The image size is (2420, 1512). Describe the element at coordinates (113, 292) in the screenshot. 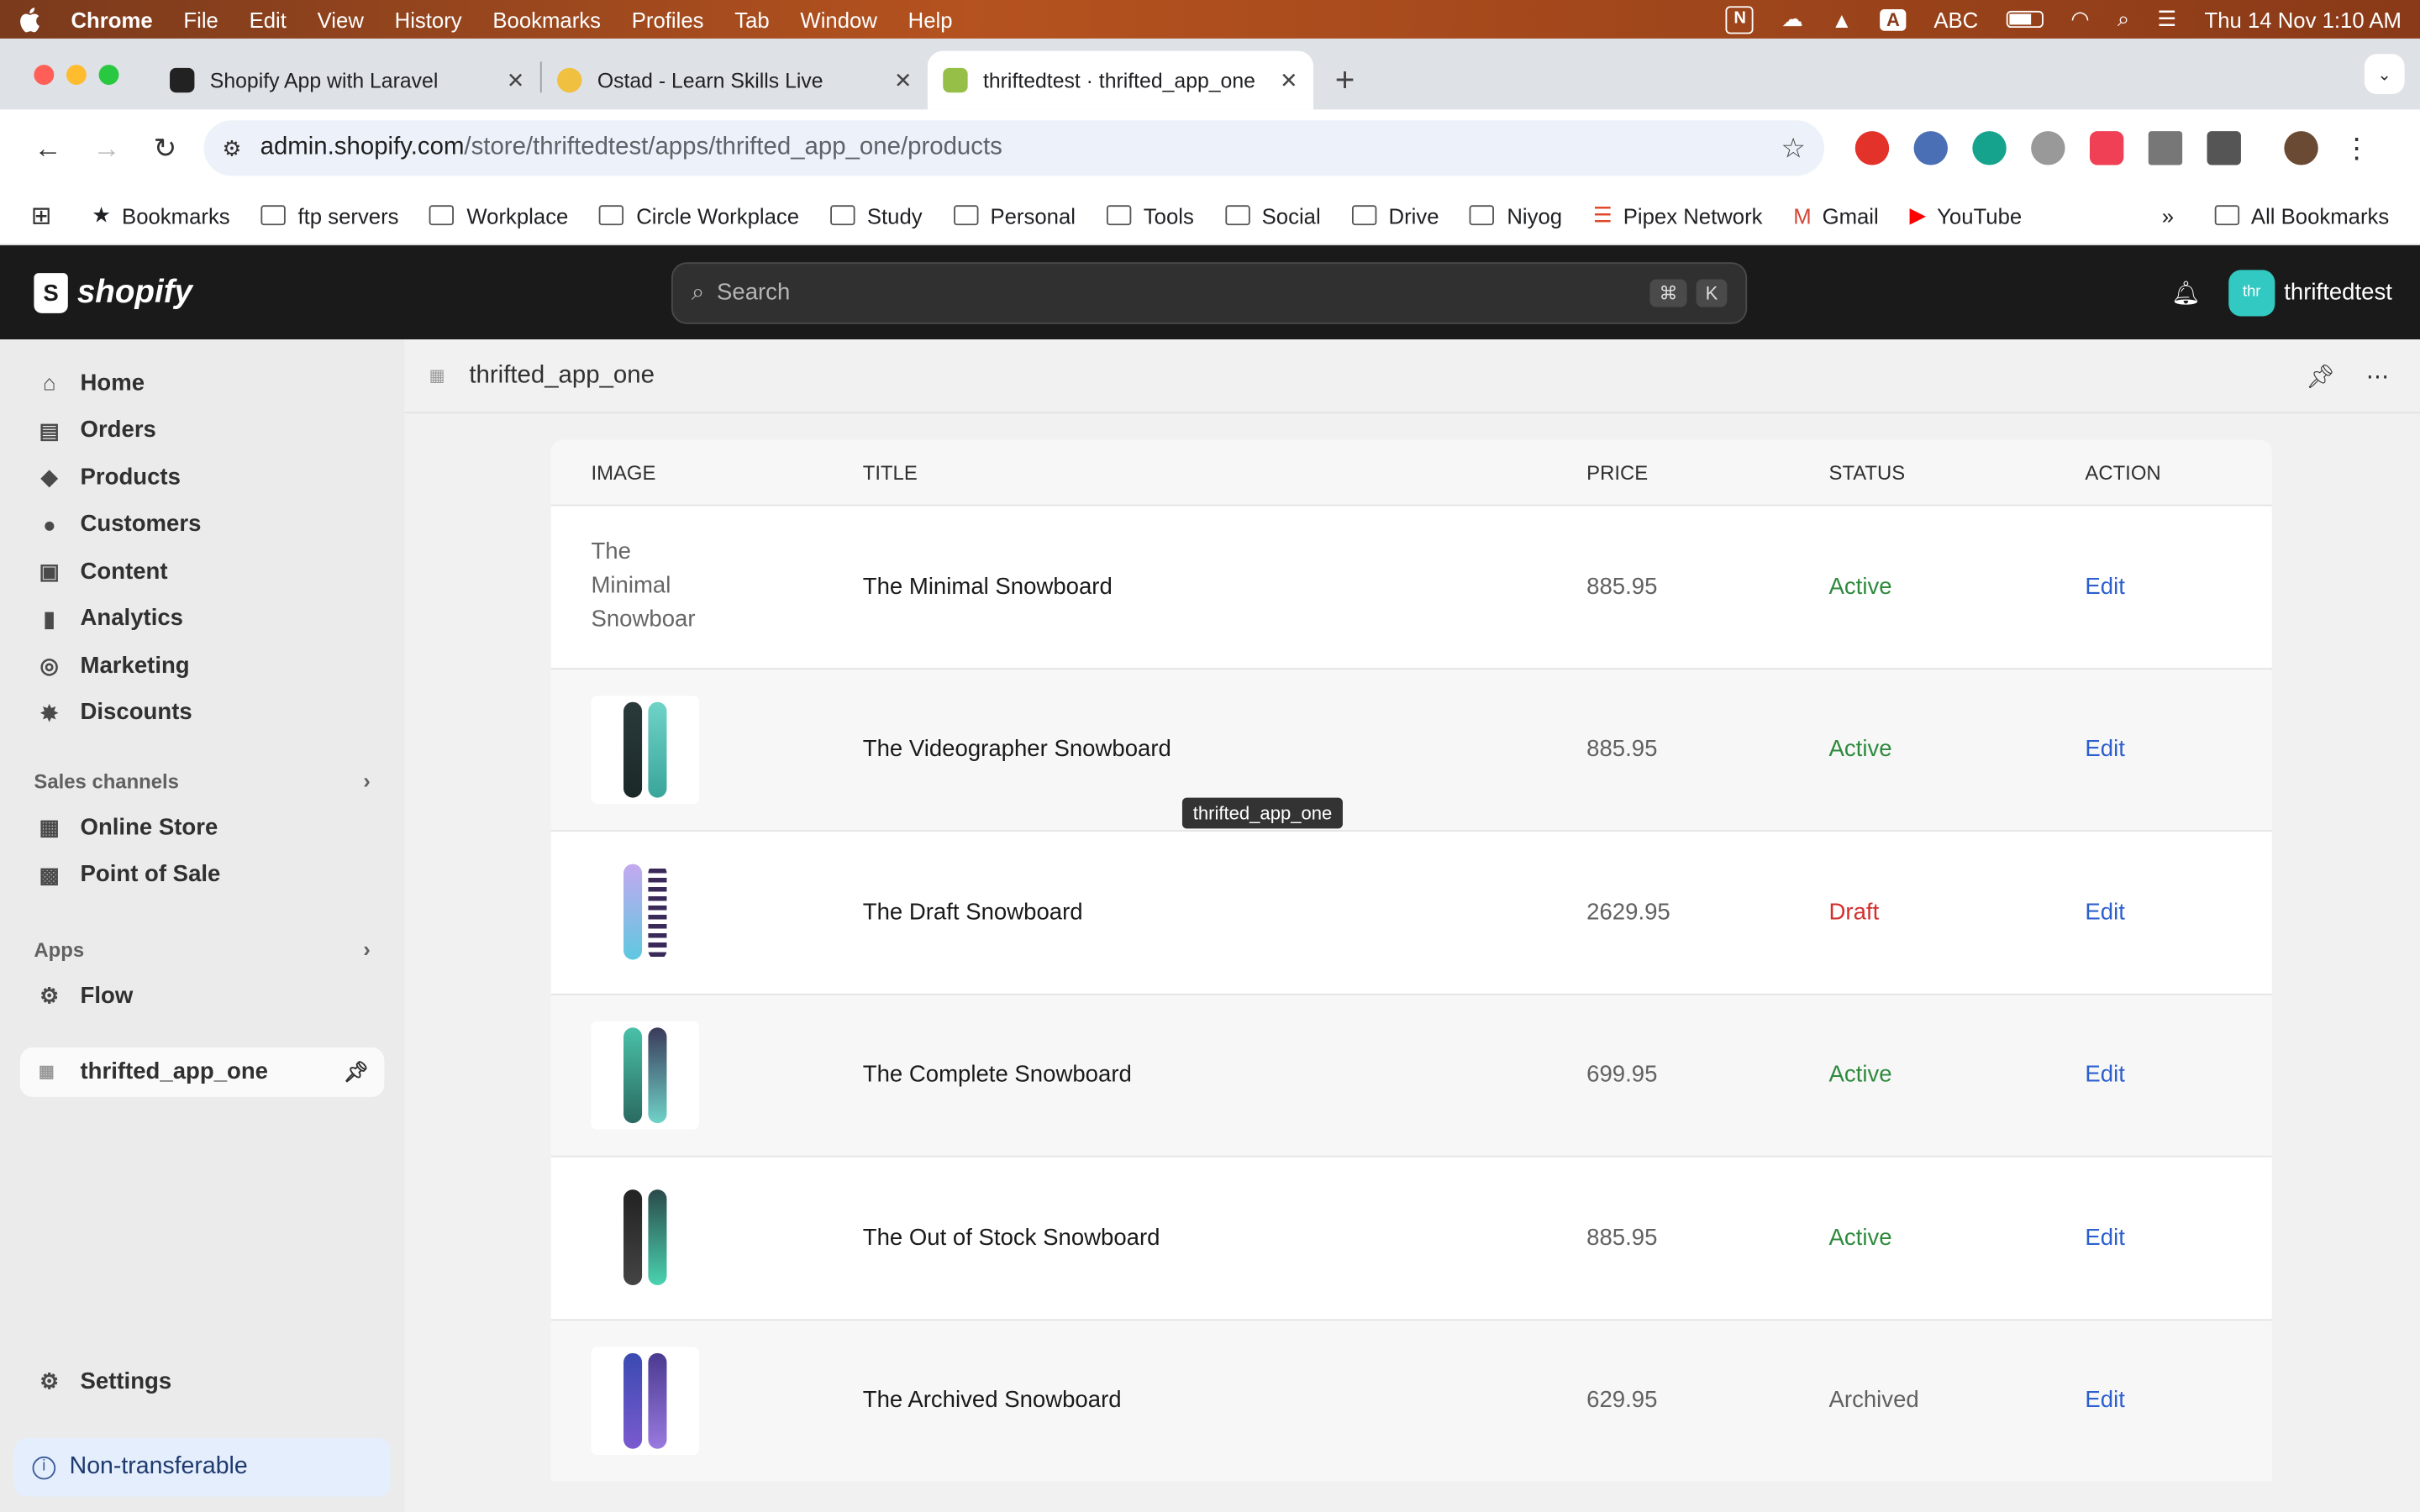

I see `shopify-logo: shopify` at that location.